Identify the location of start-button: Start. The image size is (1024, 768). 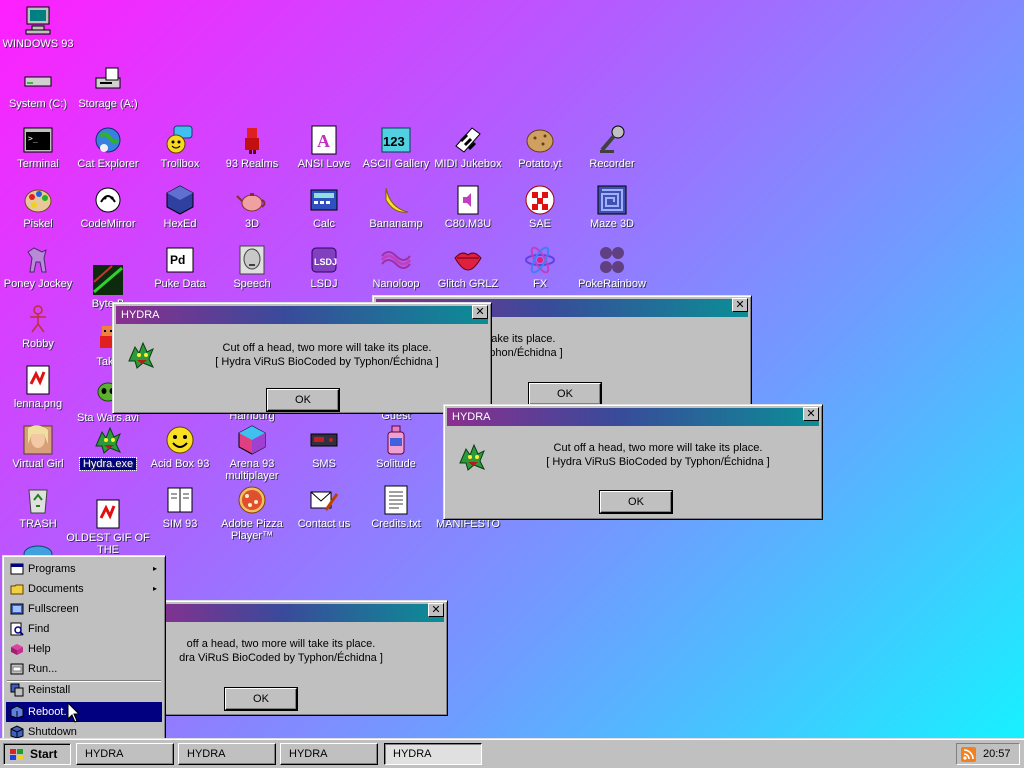
(37, 754).